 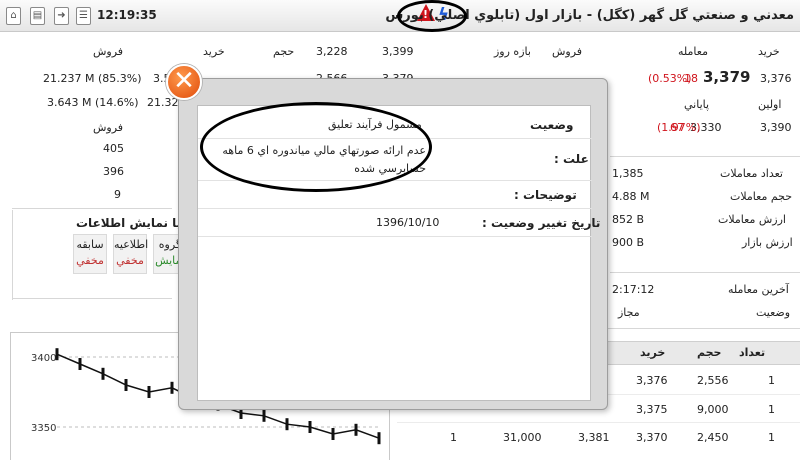 What do you see at coordinates (628, 242) in the screenshot?
I see `arzesh-bazar-value: 900 B` at bounding box center [628, 242].